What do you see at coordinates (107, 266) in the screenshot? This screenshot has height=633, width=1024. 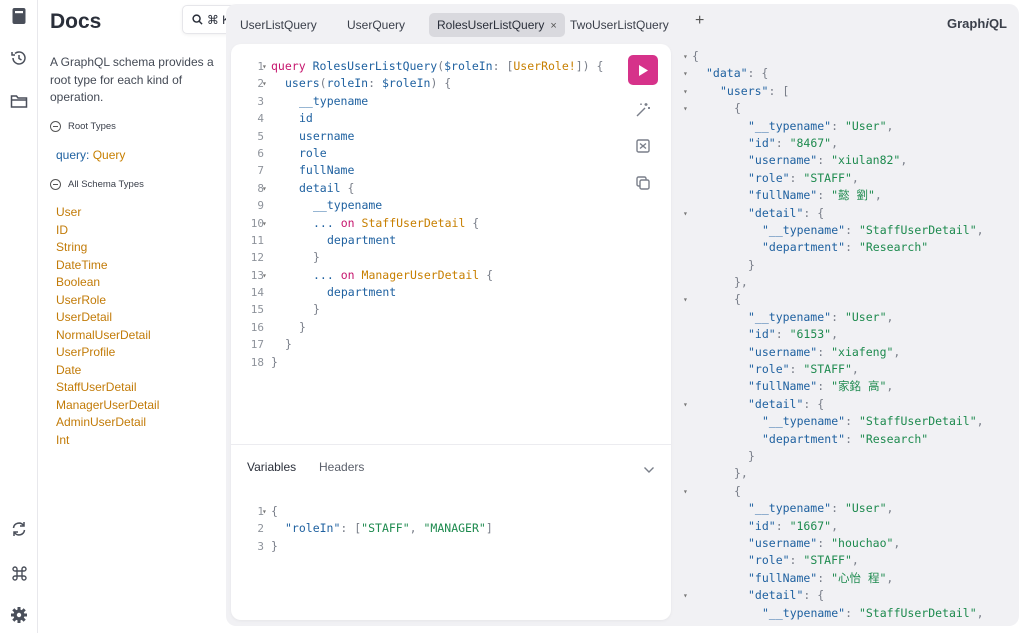 I see `schema-type-link: DateTime` at bounding box center [107, 266].